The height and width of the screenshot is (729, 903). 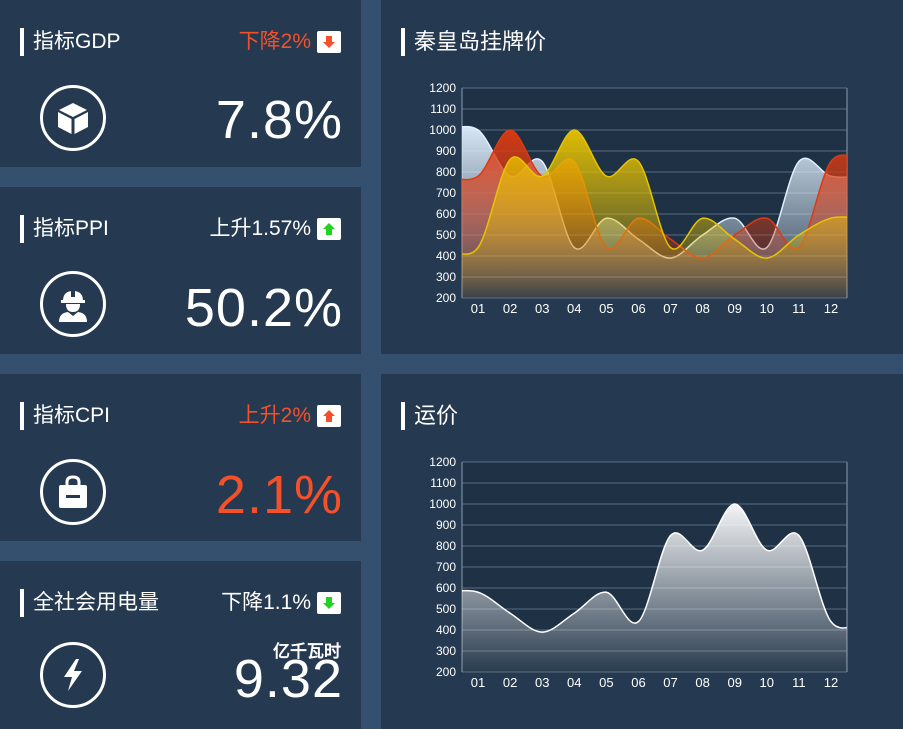 I want to click on kpi-title: 指标GDP, so click(x=70, y=42).